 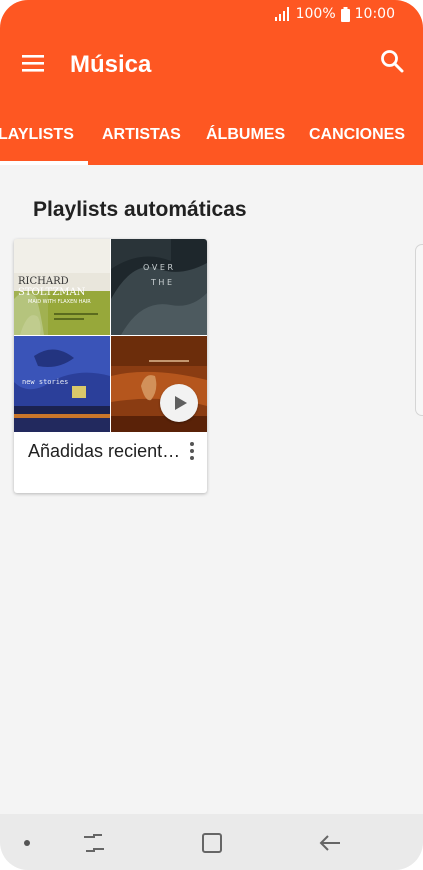 I want to click on home-icon, so click(x=212, y=843).